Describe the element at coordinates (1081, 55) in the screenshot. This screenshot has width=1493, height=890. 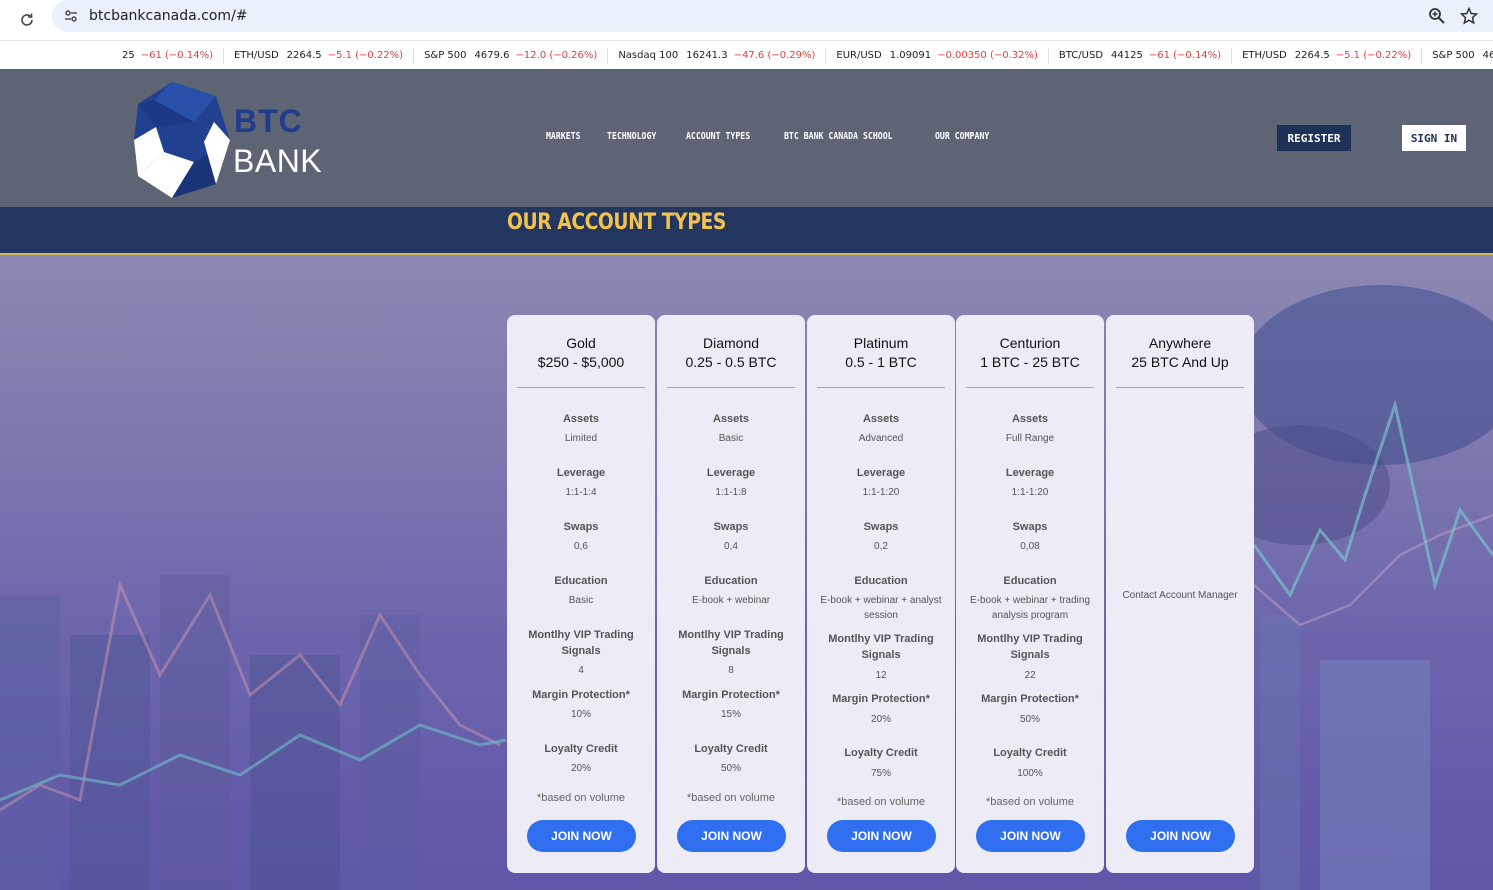
I see `ticker-symbol: BTC/USD` at that location.